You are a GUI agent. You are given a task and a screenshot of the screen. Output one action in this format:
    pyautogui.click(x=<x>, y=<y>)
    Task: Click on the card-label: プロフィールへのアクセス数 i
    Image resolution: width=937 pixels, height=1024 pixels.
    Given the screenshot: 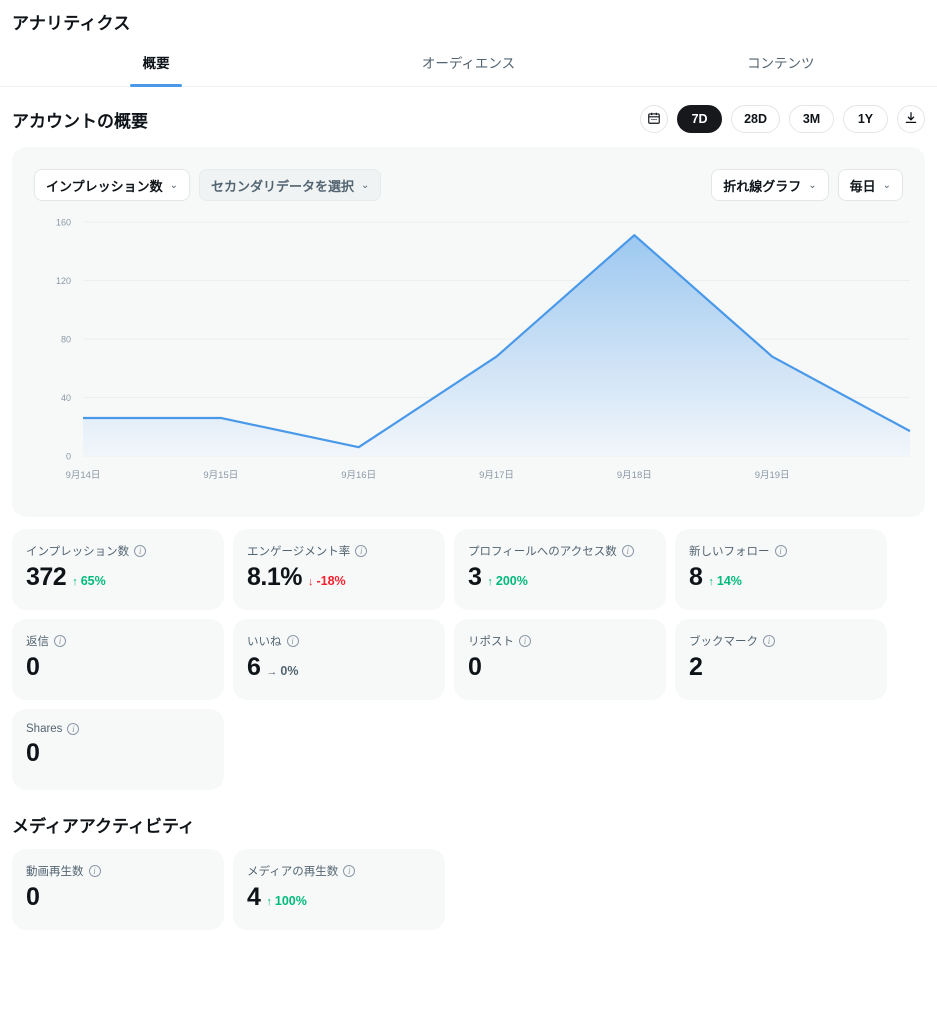 What is the action you would take?
    pyautogui.click(x=560, y=551)
    